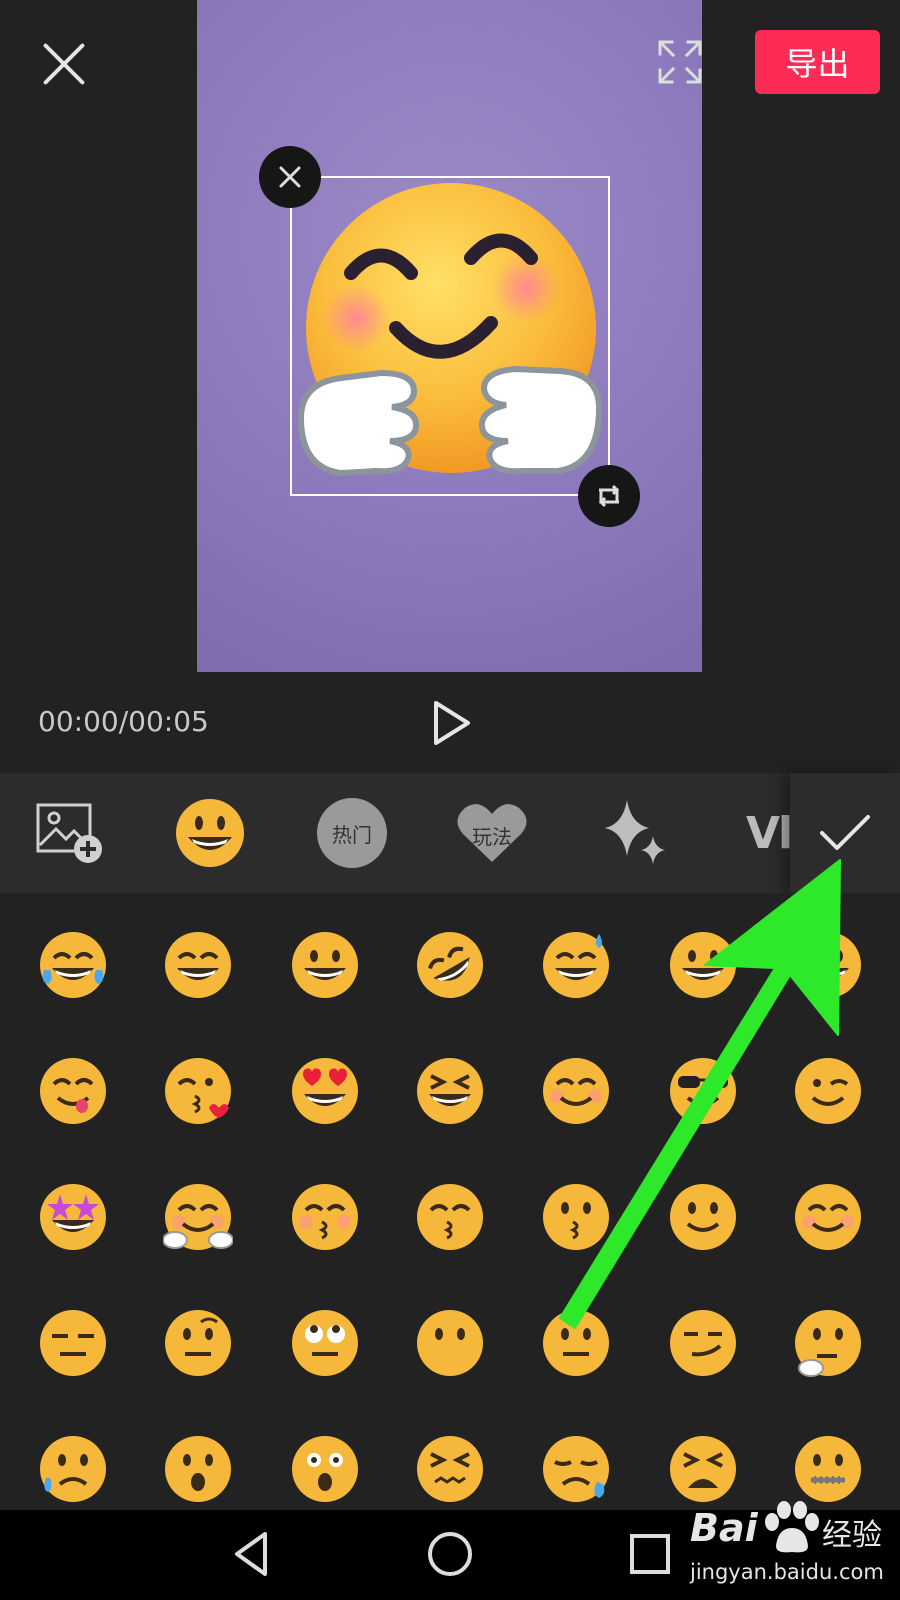 The height and width of the screenshot is (1600, 900). What do you see at coordinates (325, 1091) in the screenshot?
I see `heart-eyes-icon` at bounding box center [325, 1091].